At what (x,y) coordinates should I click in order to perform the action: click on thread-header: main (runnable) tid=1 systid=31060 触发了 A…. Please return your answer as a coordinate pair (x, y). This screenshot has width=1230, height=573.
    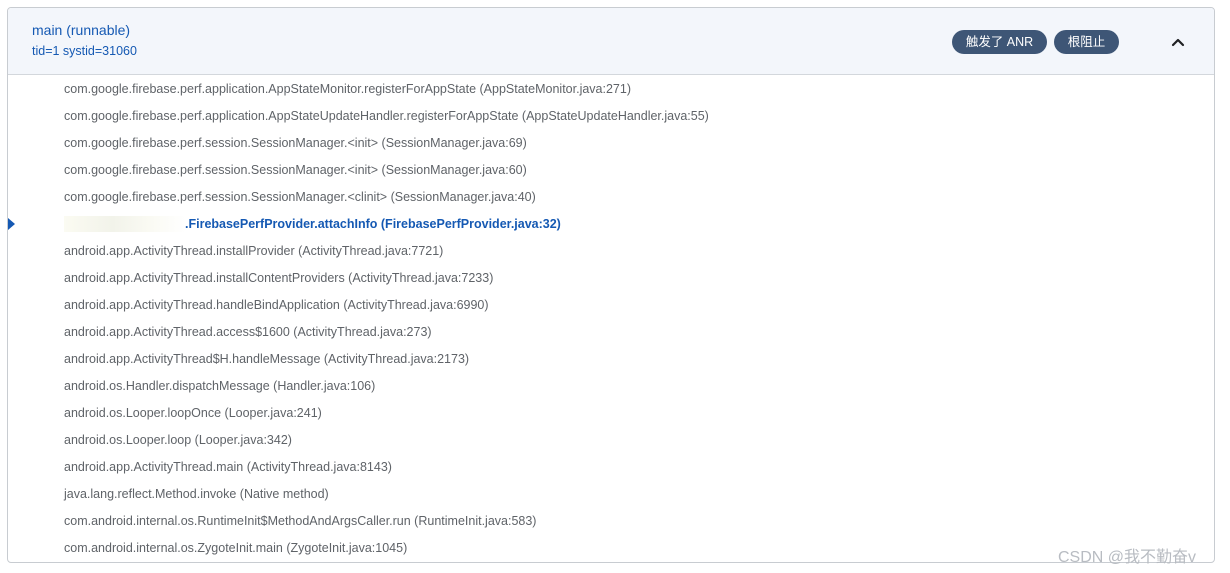
    Looking at the image, I should click on (611, 41).